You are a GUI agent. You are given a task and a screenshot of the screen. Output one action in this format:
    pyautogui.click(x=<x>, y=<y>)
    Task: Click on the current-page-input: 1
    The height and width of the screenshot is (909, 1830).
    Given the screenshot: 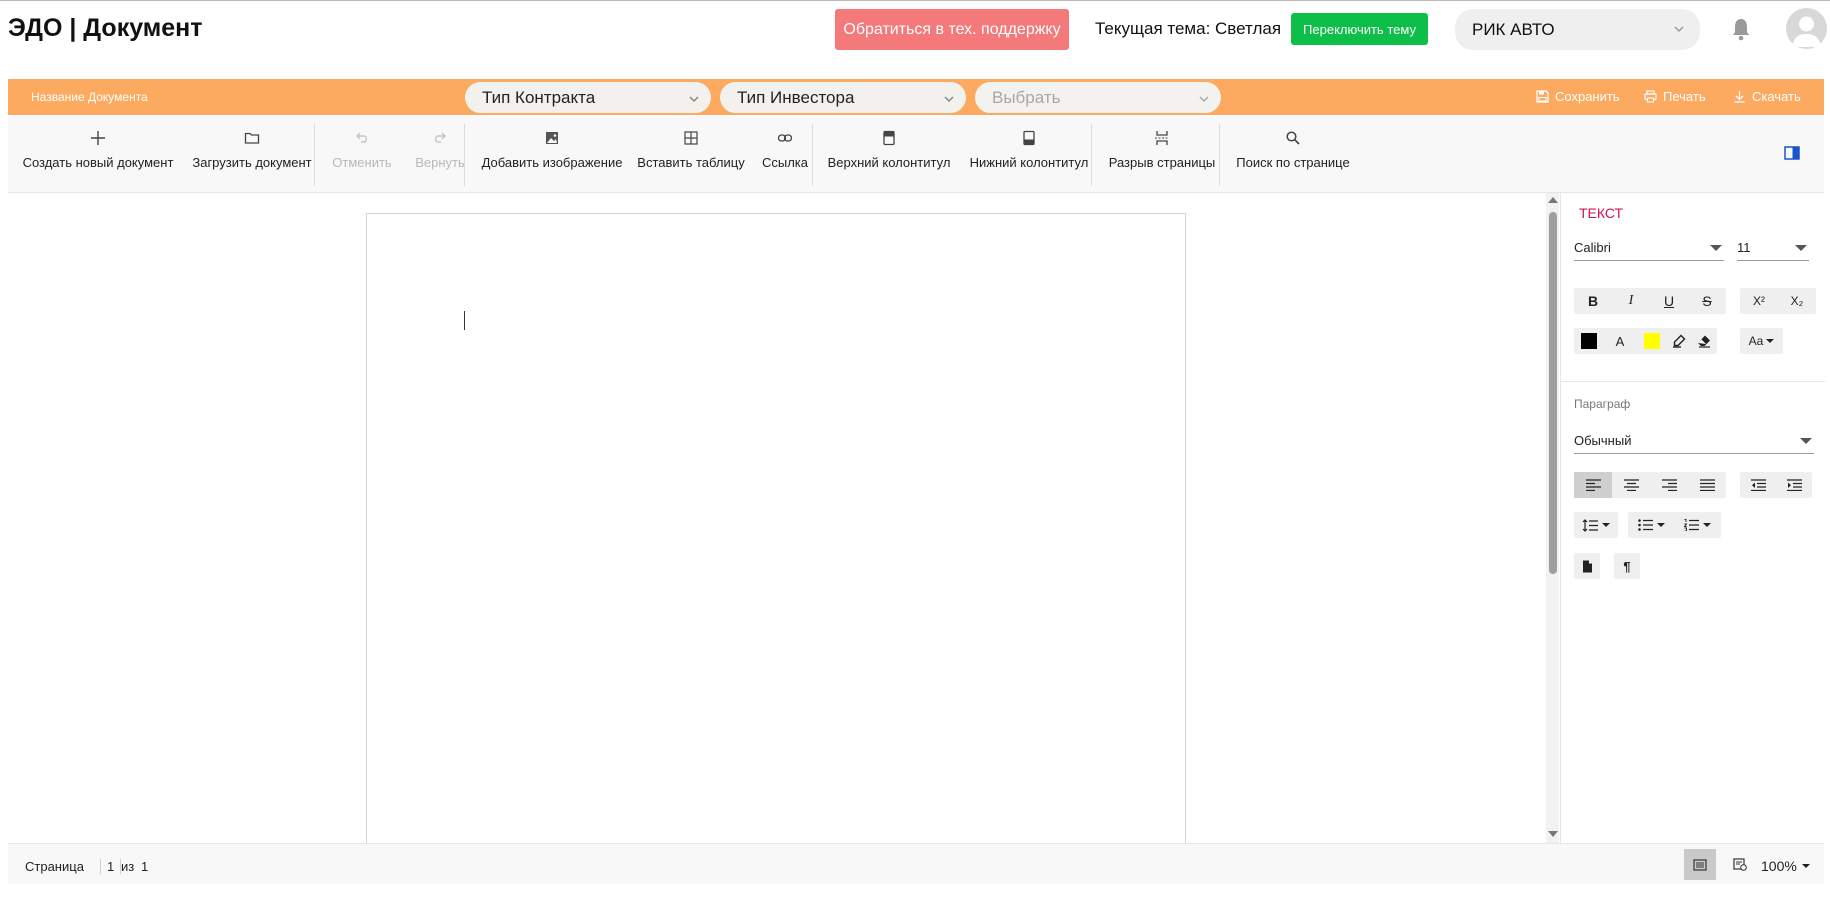 What is the action you would take?
    pyautogui.click(x=111, y=866)
    